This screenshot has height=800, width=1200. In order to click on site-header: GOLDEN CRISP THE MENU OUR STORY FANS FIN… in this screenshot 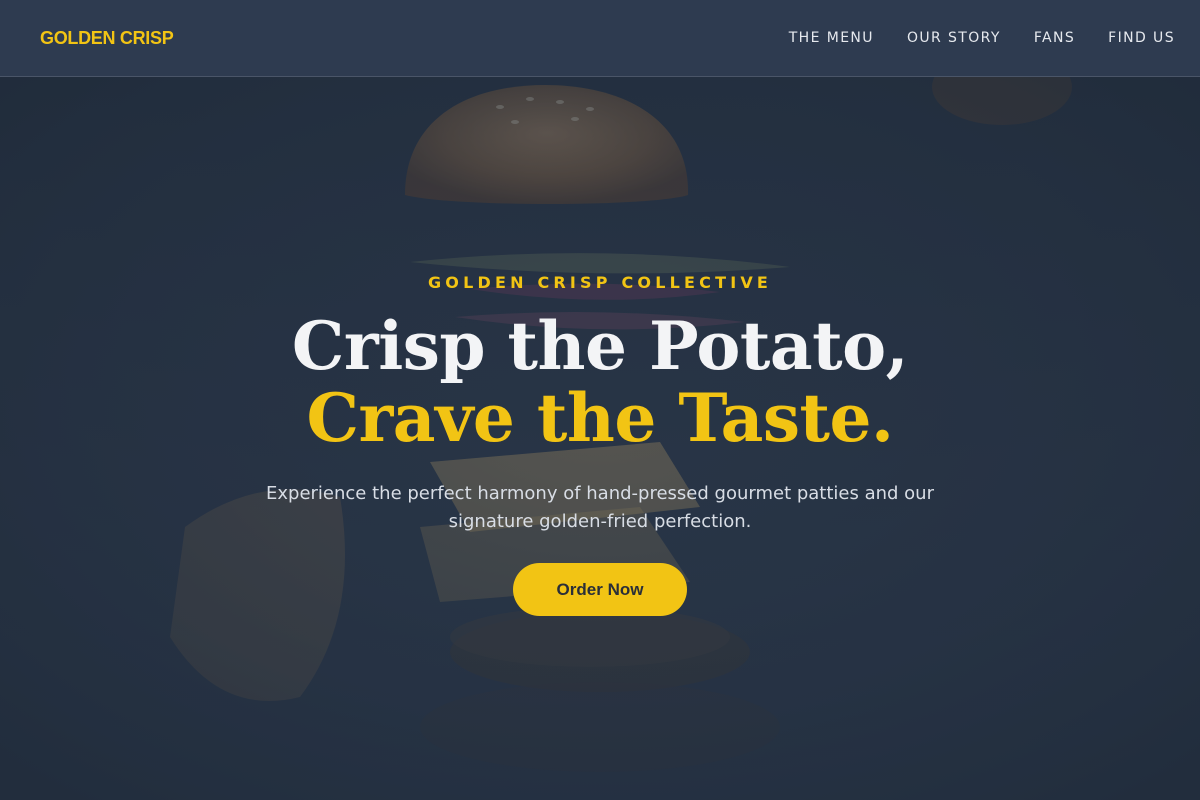, I will do `click(600, 38)`.